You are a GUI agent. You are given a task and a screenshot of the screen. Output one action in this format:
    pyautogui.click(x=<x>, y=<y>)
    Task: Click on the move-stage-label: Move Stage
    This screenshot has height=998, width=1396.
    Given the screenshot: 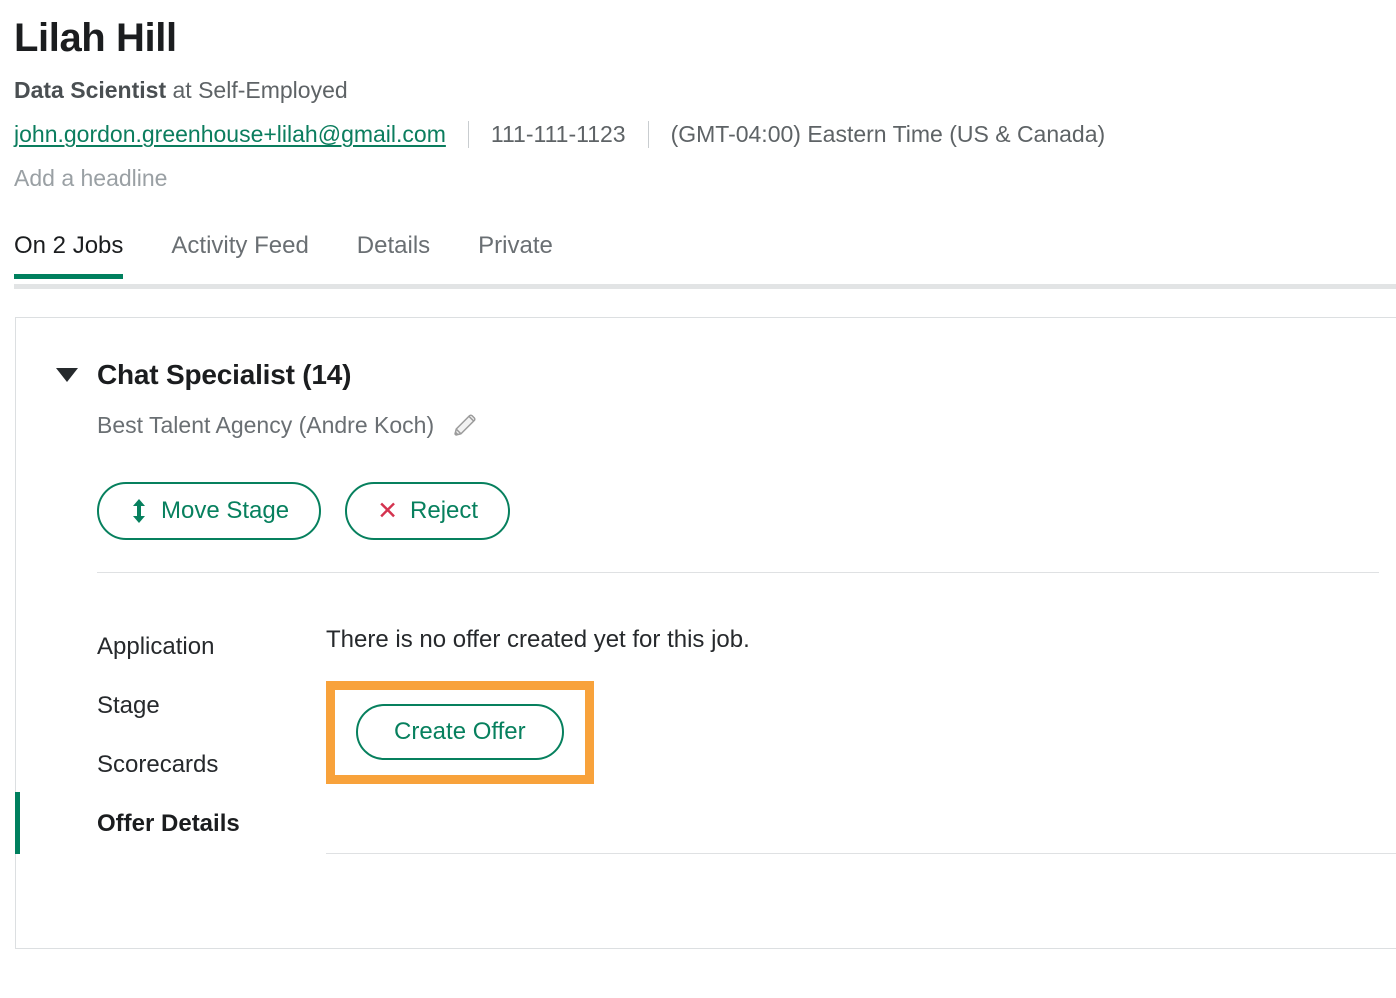 What is the action you would take?
    pyautogui.click(x=225, y=510)
    